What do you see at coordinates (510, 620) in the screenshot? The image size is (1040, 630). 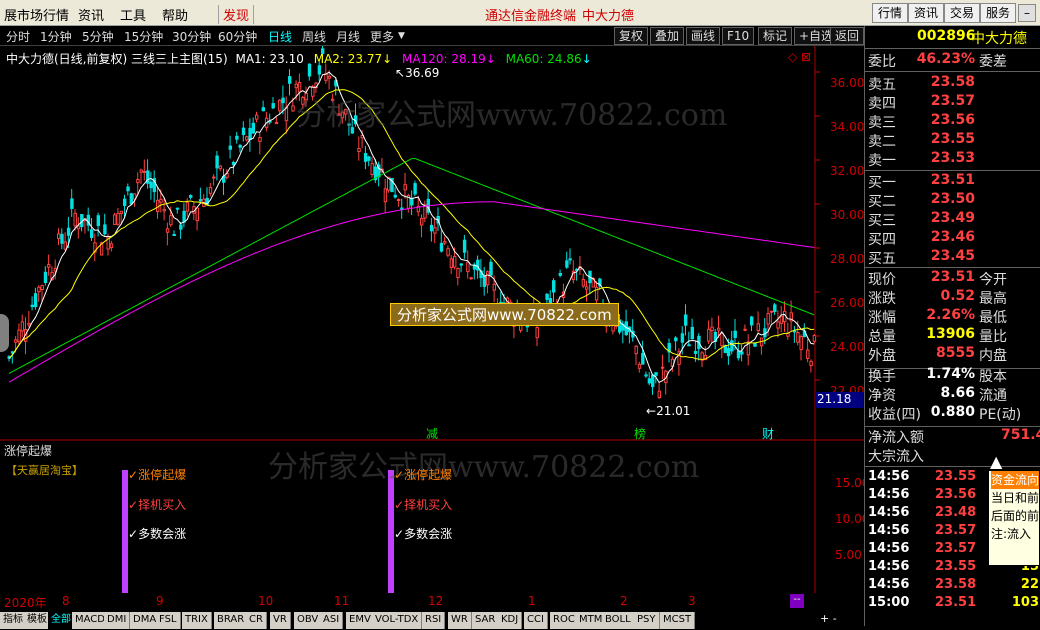 I see `indicator-tab: KDJ` at bounding box center [510, 620].